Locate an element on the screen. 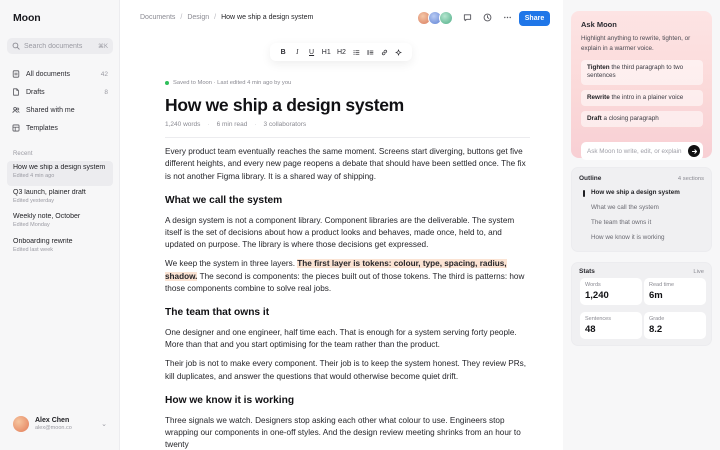 Image resolution: width=720 pixels, height=450 pixels. user-name: Alex Chen is located at coordinates (52, 420).